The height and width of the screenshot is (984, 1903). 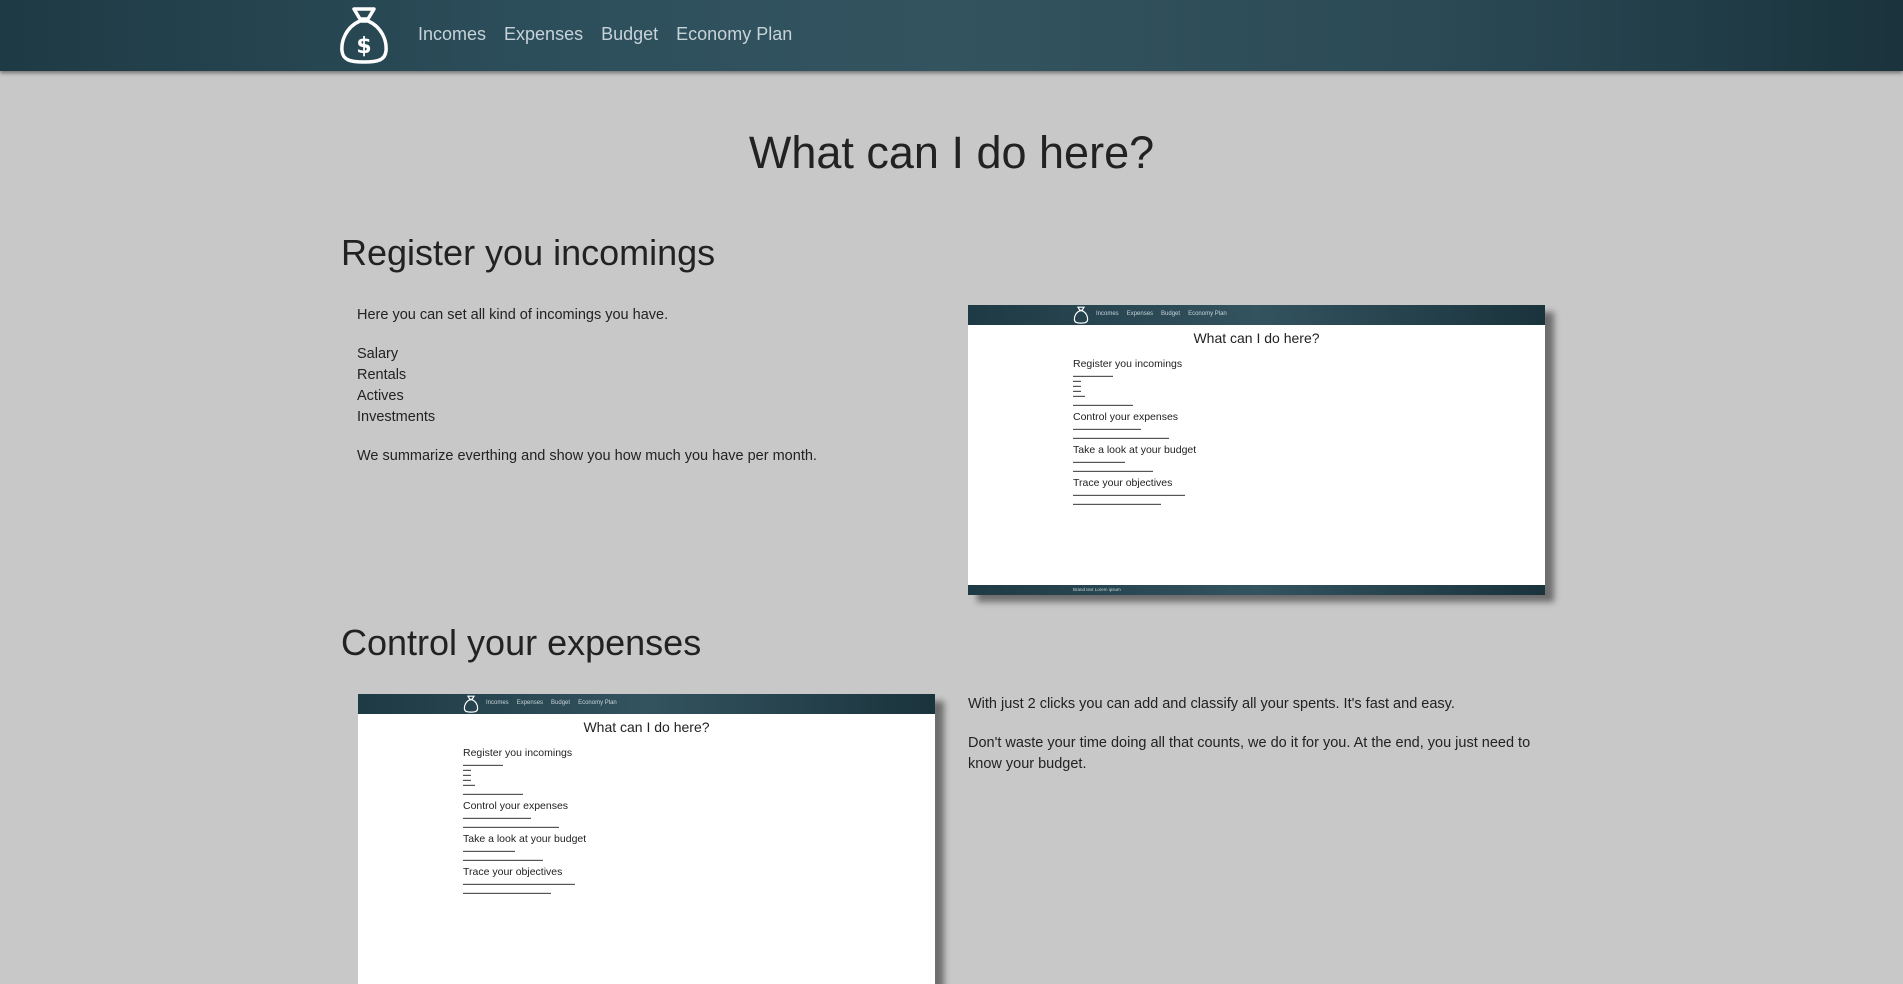 I want to click on preview-footer-text: Brand text Lorem ipsum, so click(x=1097, y=589).